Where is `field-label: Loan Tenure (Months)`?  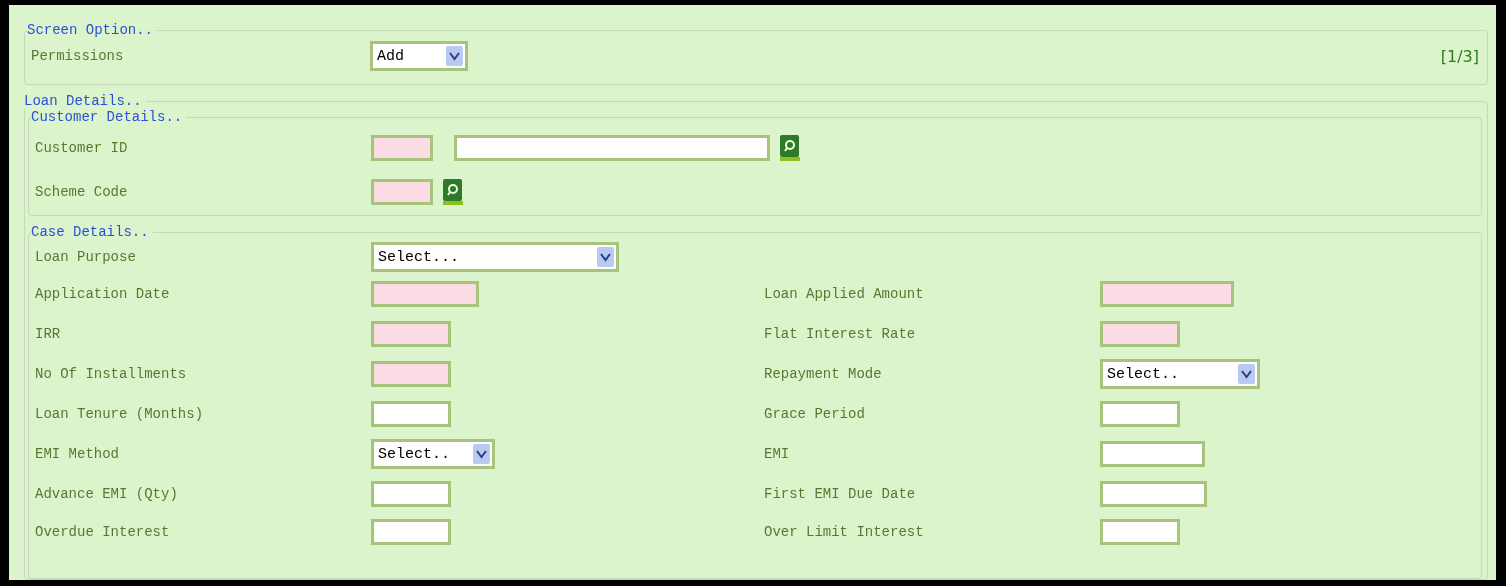
field-label: Loan Tenure (Months) is located at coordinates (119, 414).